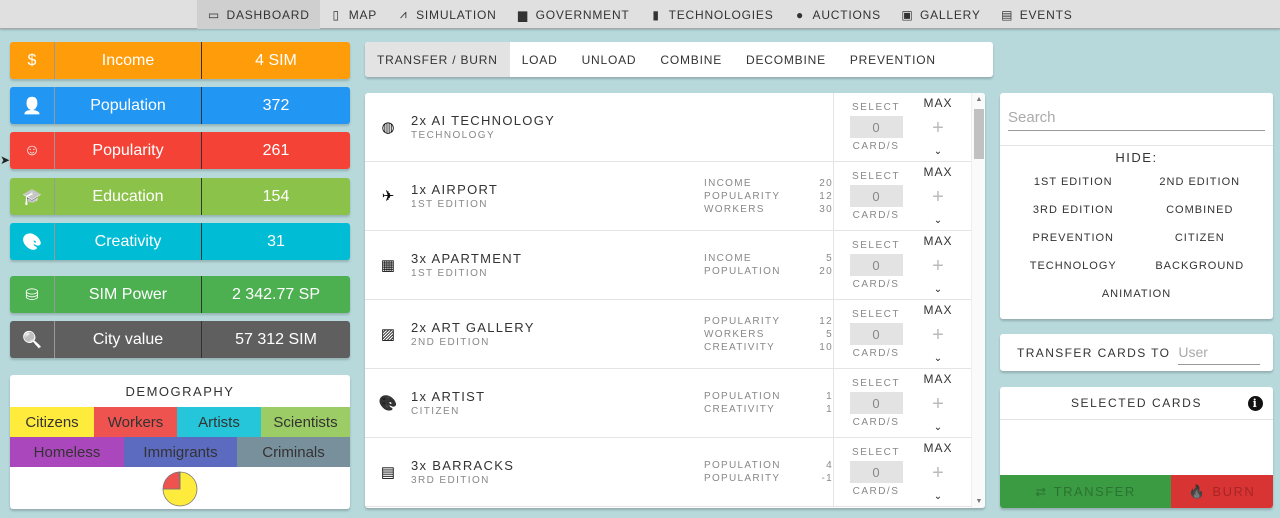 This screenshot has width=1280, height=518. Describe the element at coordinates (1085, 491) in the screenshot. I see `transfer-button: ⇄ TRANSFER` at that location.